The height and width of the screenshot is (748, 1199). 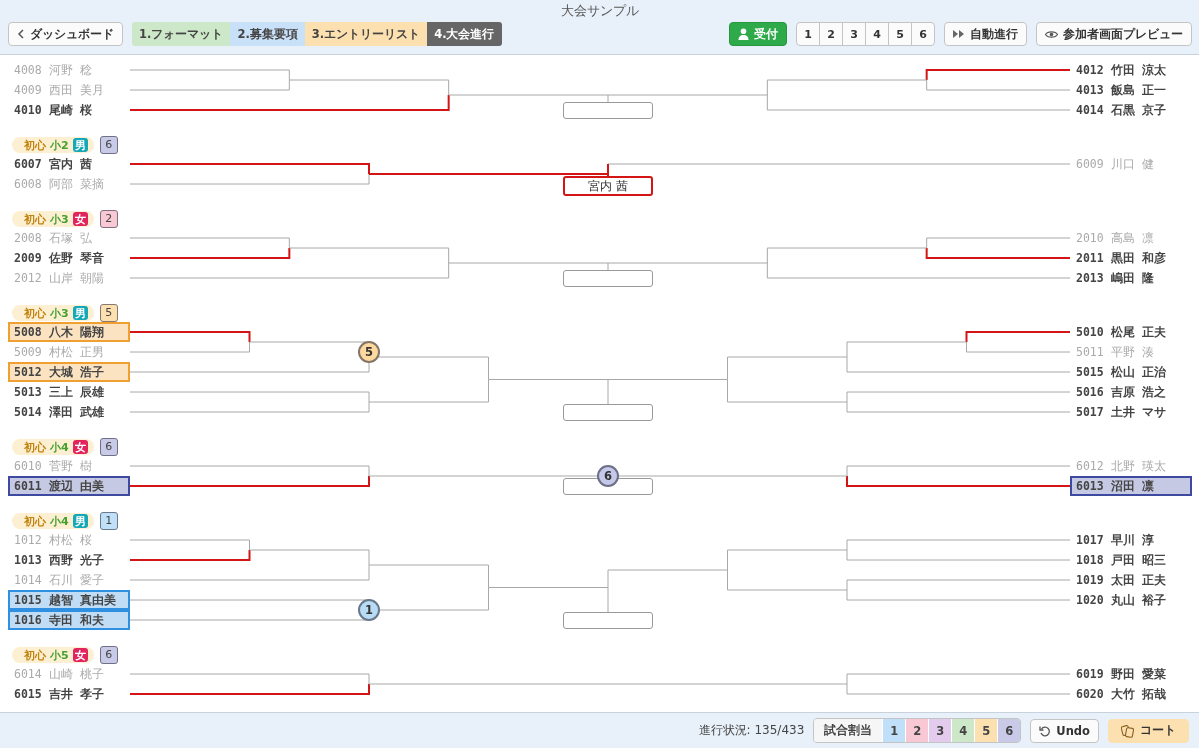 What do you see at coordinates (831, 34) in the screenshot?
I see `court-button: 2` at bounding box center [831, 34].